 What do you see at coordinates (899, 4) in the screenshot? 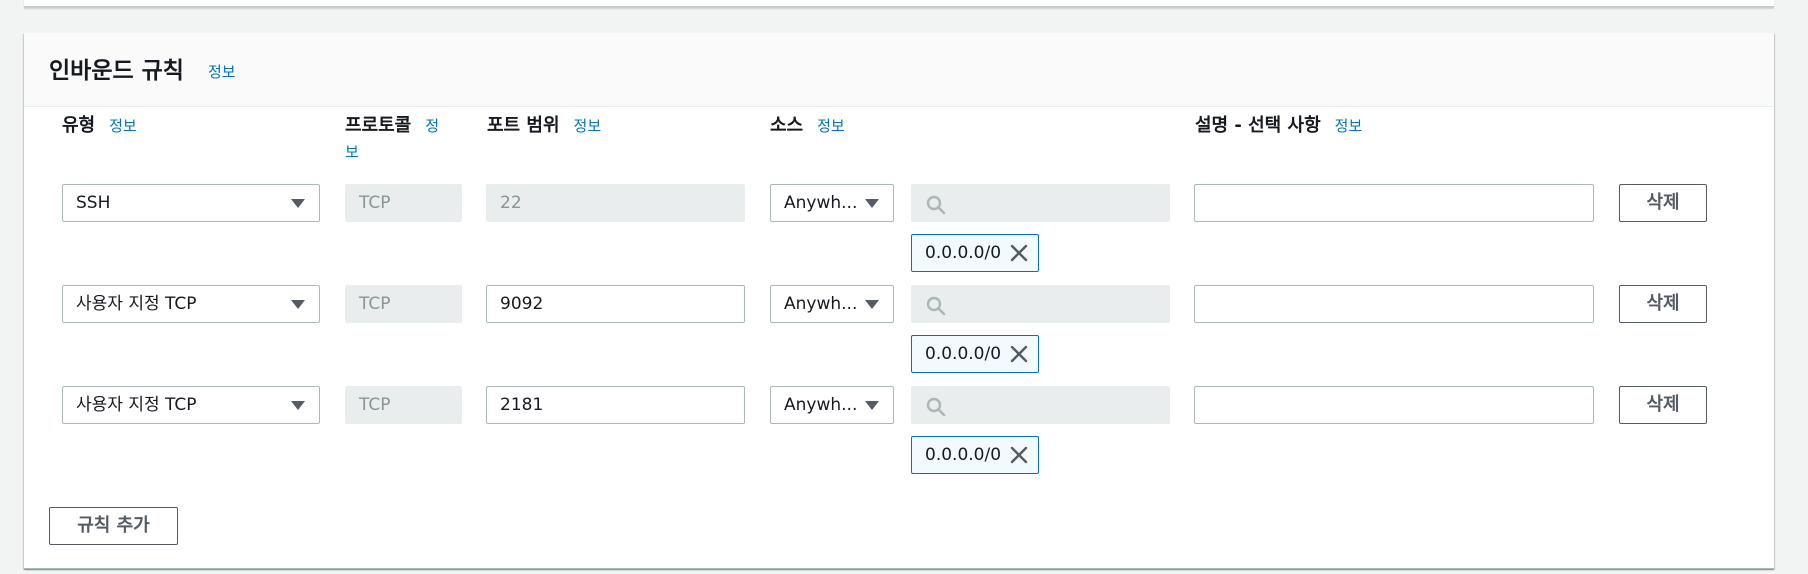
I see `previous-panel-bottom` at bounding box center [899, 4].